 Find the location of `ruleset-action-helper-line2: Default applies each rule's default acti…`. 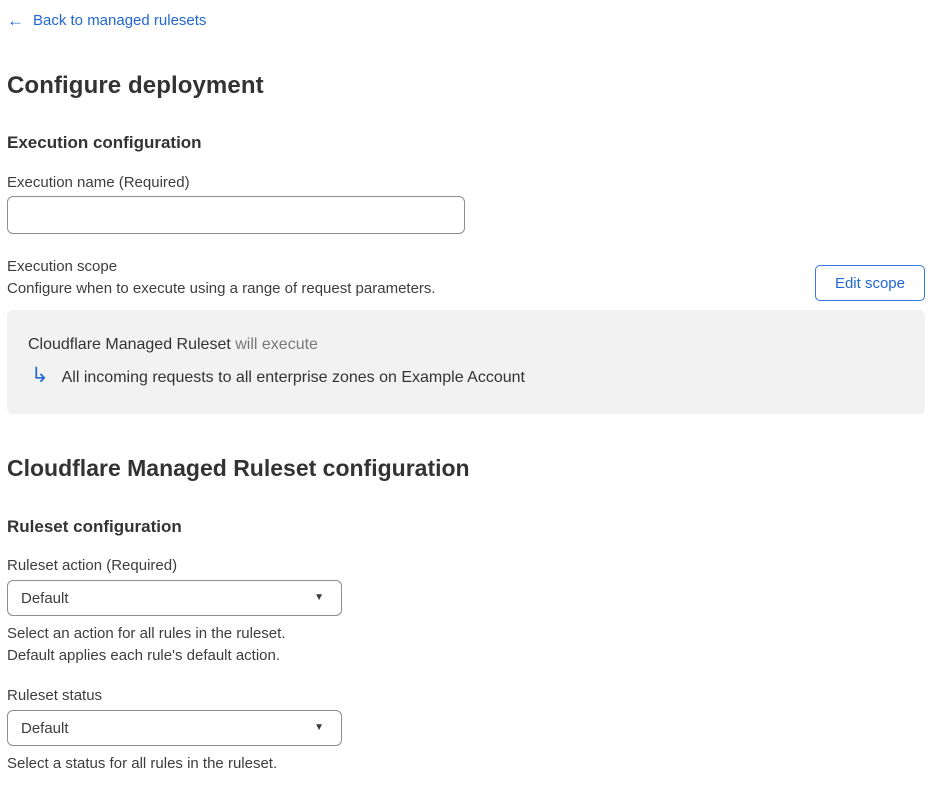

ruleset-action-helper-line2: Default applies each rule's default acti… is located at coordinates (144, 655).